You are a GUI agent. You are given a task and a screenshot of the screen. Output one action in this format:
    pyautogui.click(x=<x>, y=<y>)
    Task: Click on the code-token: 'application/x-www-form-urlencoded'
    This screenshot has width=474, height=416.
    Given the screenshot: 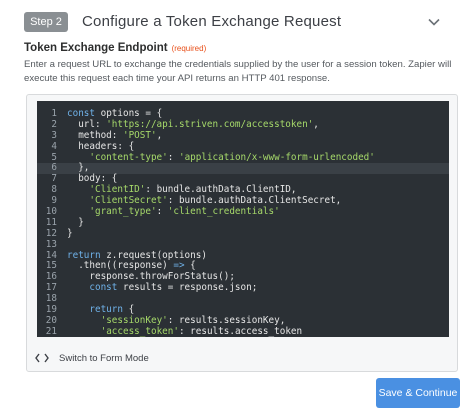 What is the action you would take?
    pyautogui.click(x=276, y=157)
    